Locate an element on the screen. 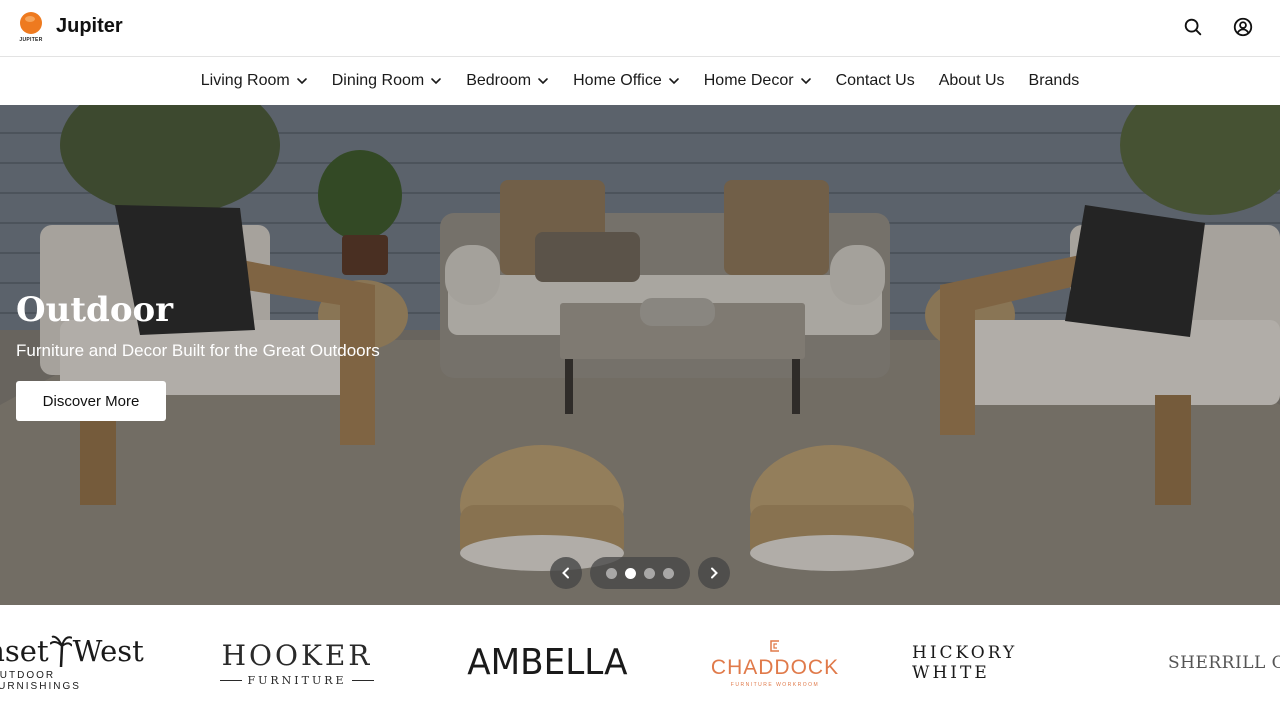 The image size is (1280, 720). logo-mark-icon: JUPITER is located at coordinates (31, 29).